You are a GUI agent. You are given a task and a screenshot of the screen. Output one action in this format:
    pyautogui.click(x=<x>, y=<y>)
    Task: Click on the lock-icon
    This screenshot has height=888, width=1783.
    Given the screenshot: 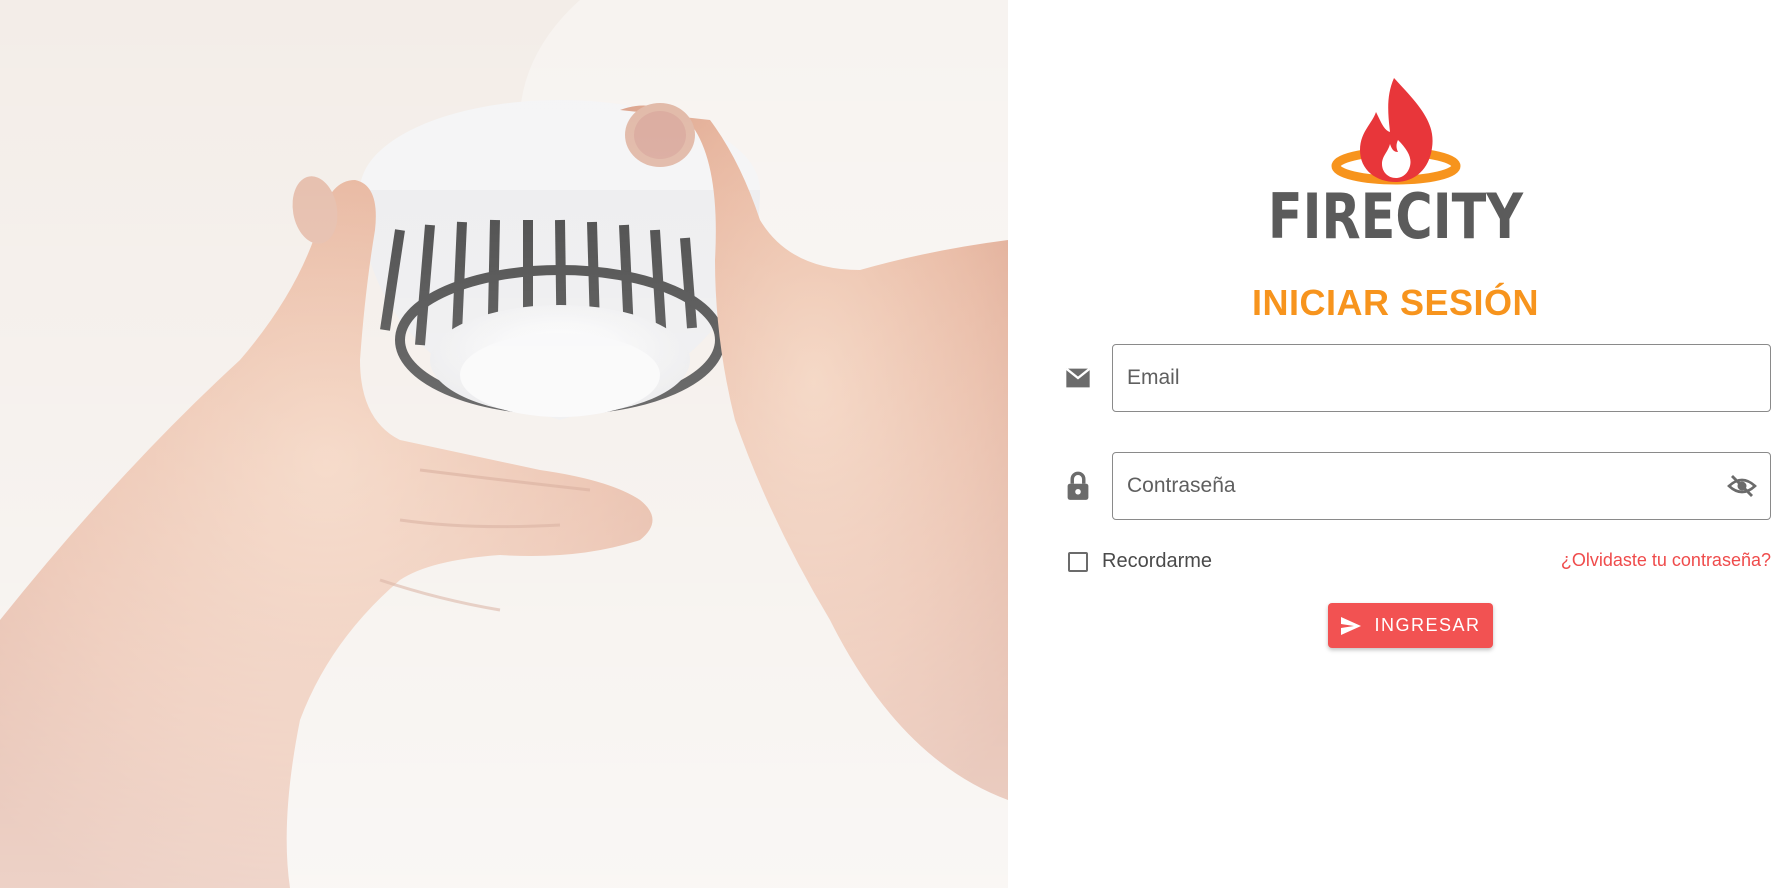 What is the action you would take?
    pyautogui.click(x=1078, y=486)
    